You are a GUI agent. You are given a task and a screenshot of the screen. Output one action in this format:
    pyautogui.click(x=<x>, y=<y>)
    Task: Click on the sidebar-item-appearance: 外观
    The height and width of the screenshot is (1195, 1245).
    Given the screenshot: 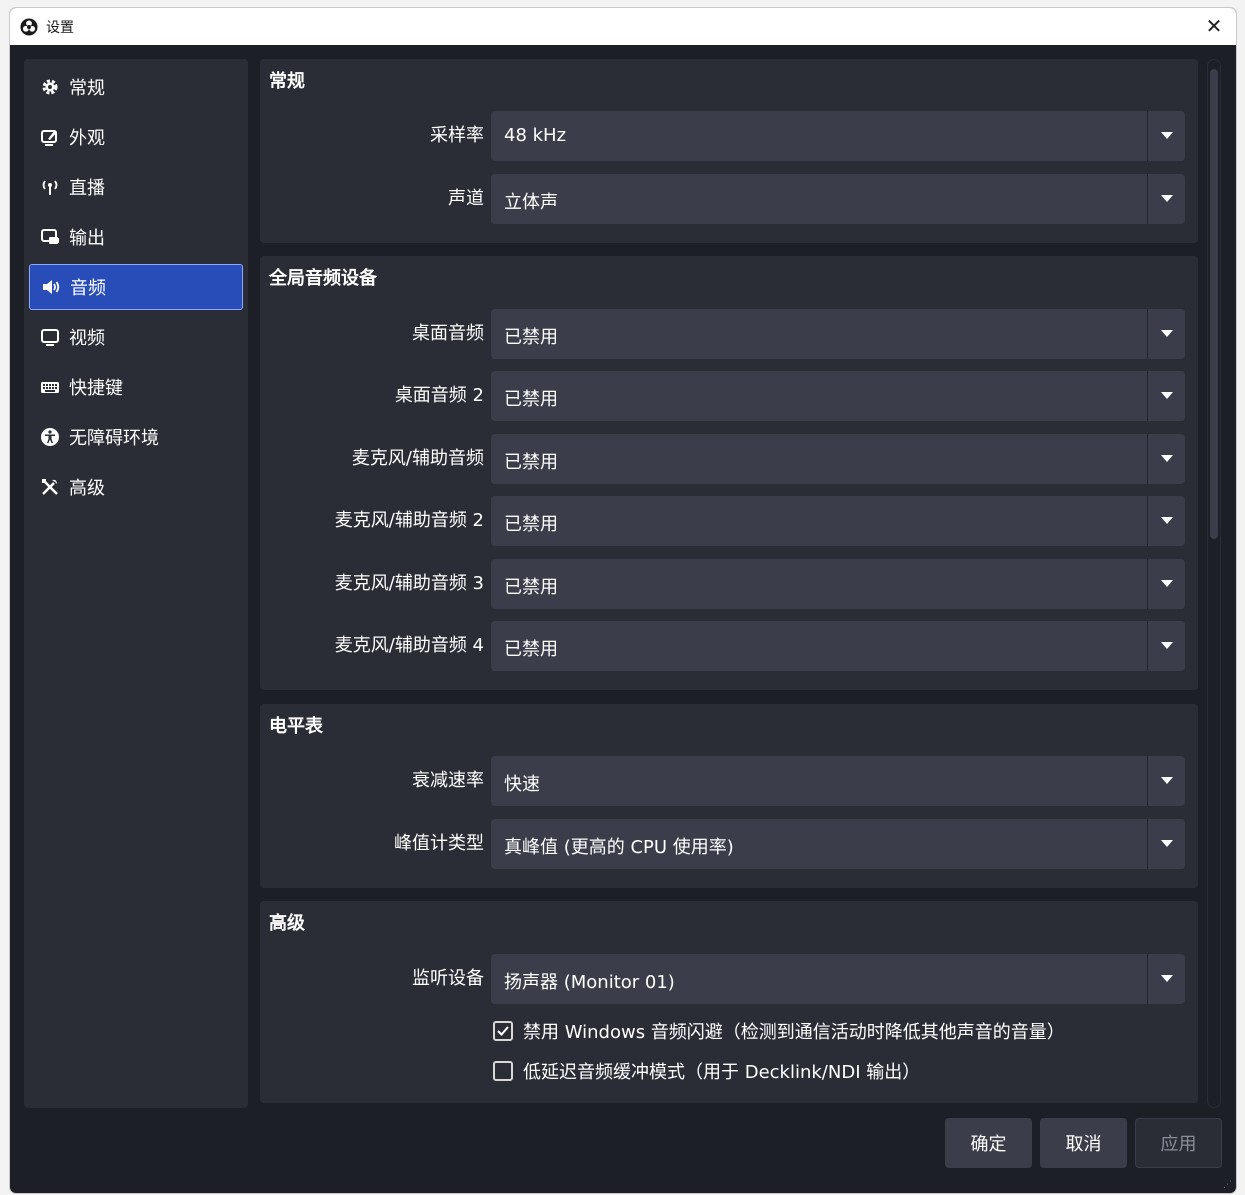 What is the action you would take?
    pyautogui.click(x=136, y=137)
    